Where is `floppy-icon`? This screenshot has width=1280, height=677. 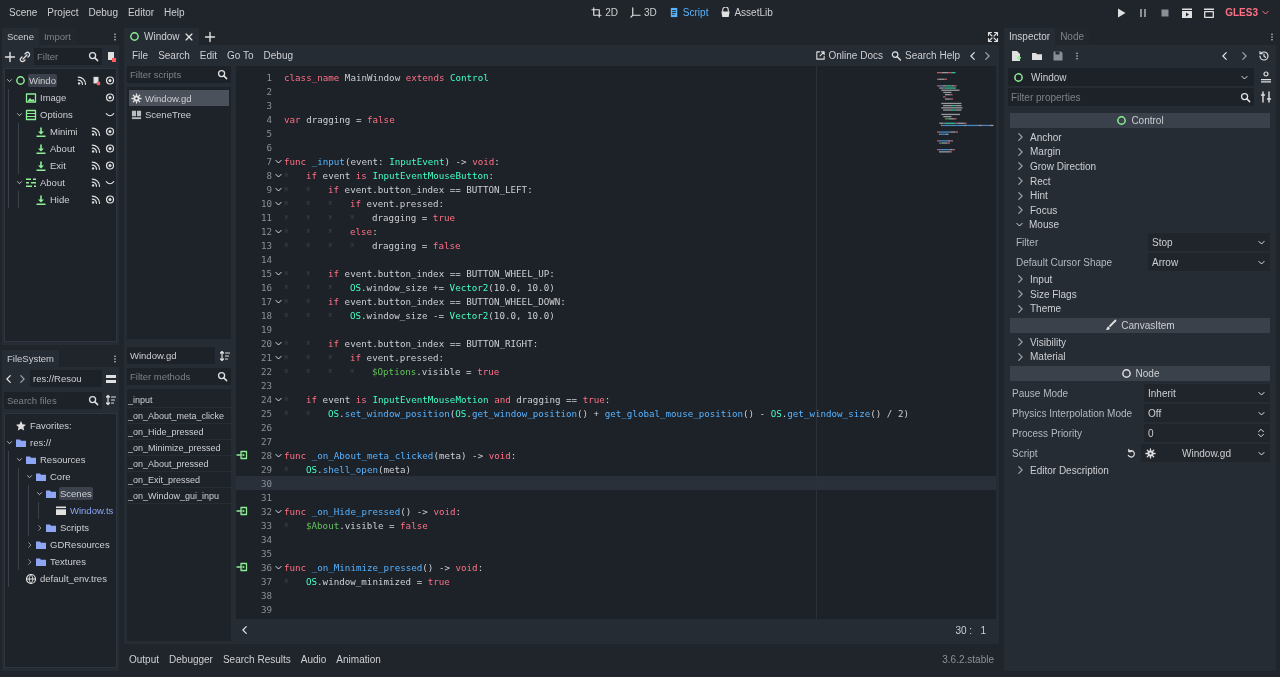 floppy-icon is located at coordinates (1058, 56).